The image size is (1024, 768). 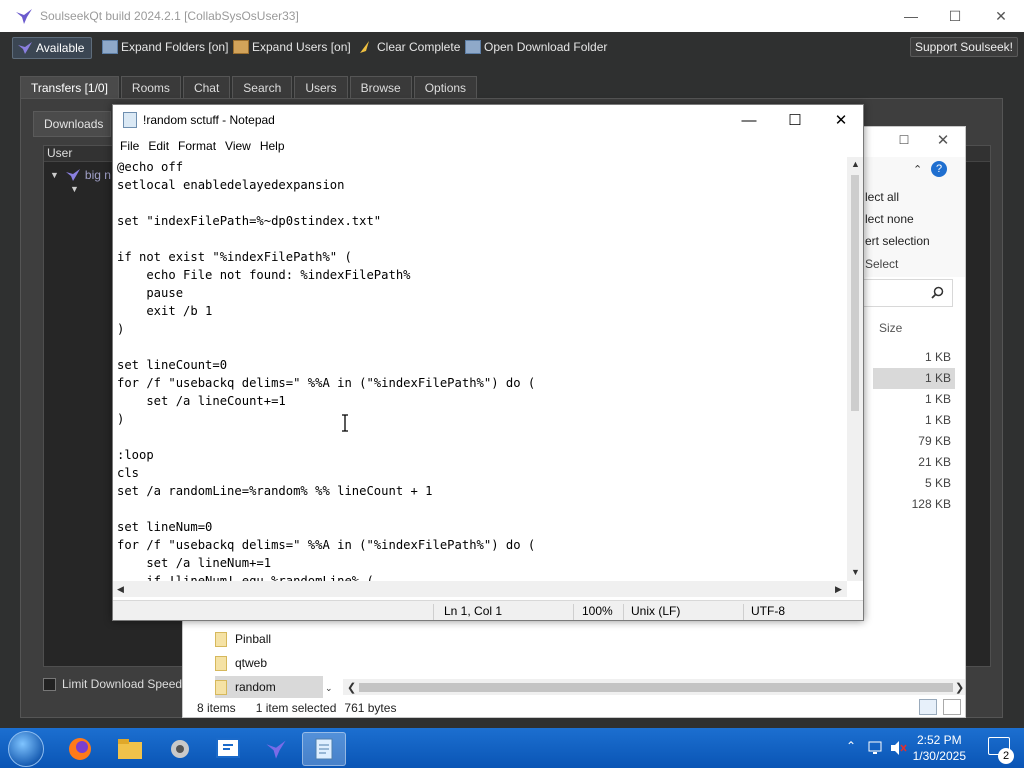 What do you see at coordinates (69, 87) in the screenshot?
I see `tab-transfers: Transfers [1/0]` at bounding box center [69, 87].